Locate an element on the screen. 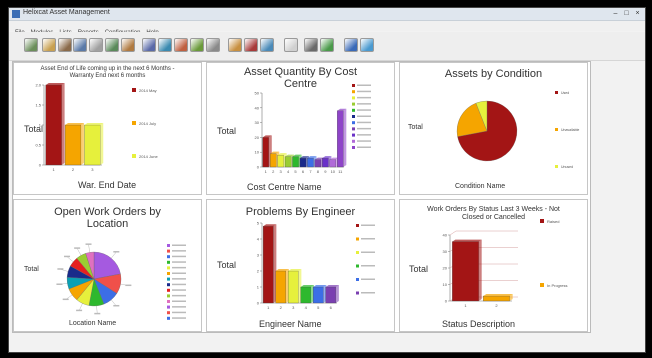 This screenshot has height=358, width=652. notes-icon is located at coordinates (291, 45).